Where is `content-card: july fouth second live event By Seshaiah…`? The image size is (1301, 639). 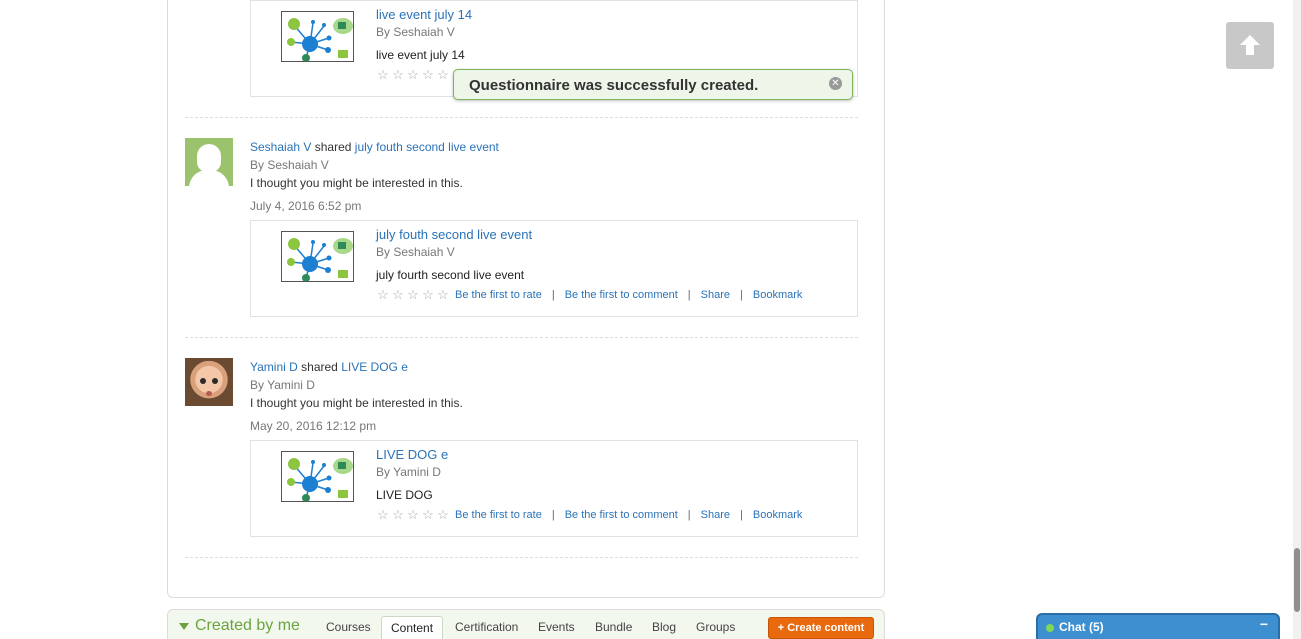
content-card: july fouth second live event By Seshaiah… is located at coordinates (554, 268).